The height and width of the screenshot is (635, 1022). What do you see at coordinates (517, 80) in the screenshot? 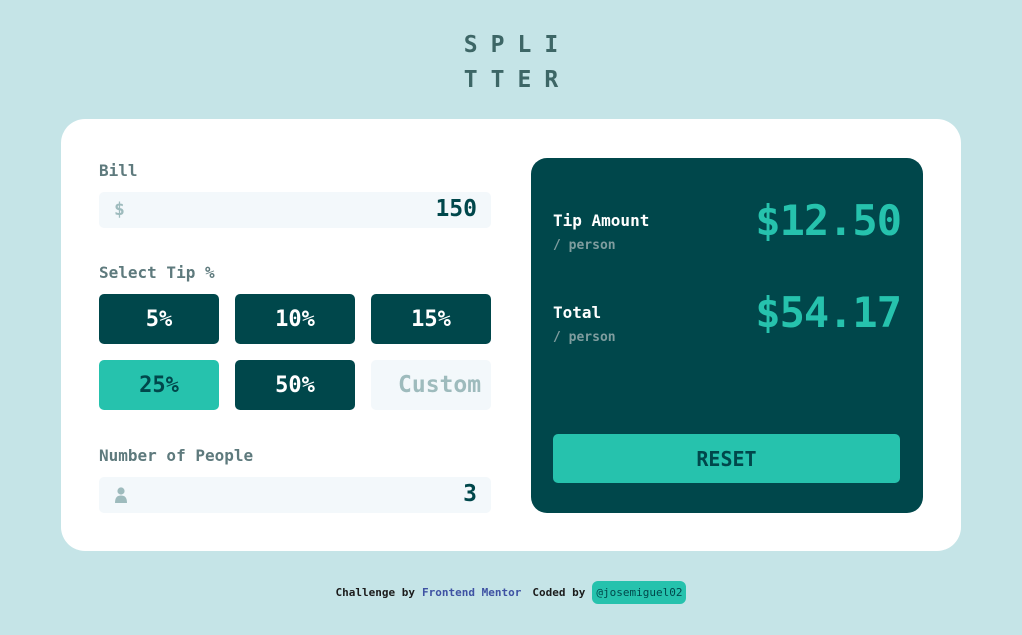
I see `logo-line-2: TTER` at bounding box center [517, 80].